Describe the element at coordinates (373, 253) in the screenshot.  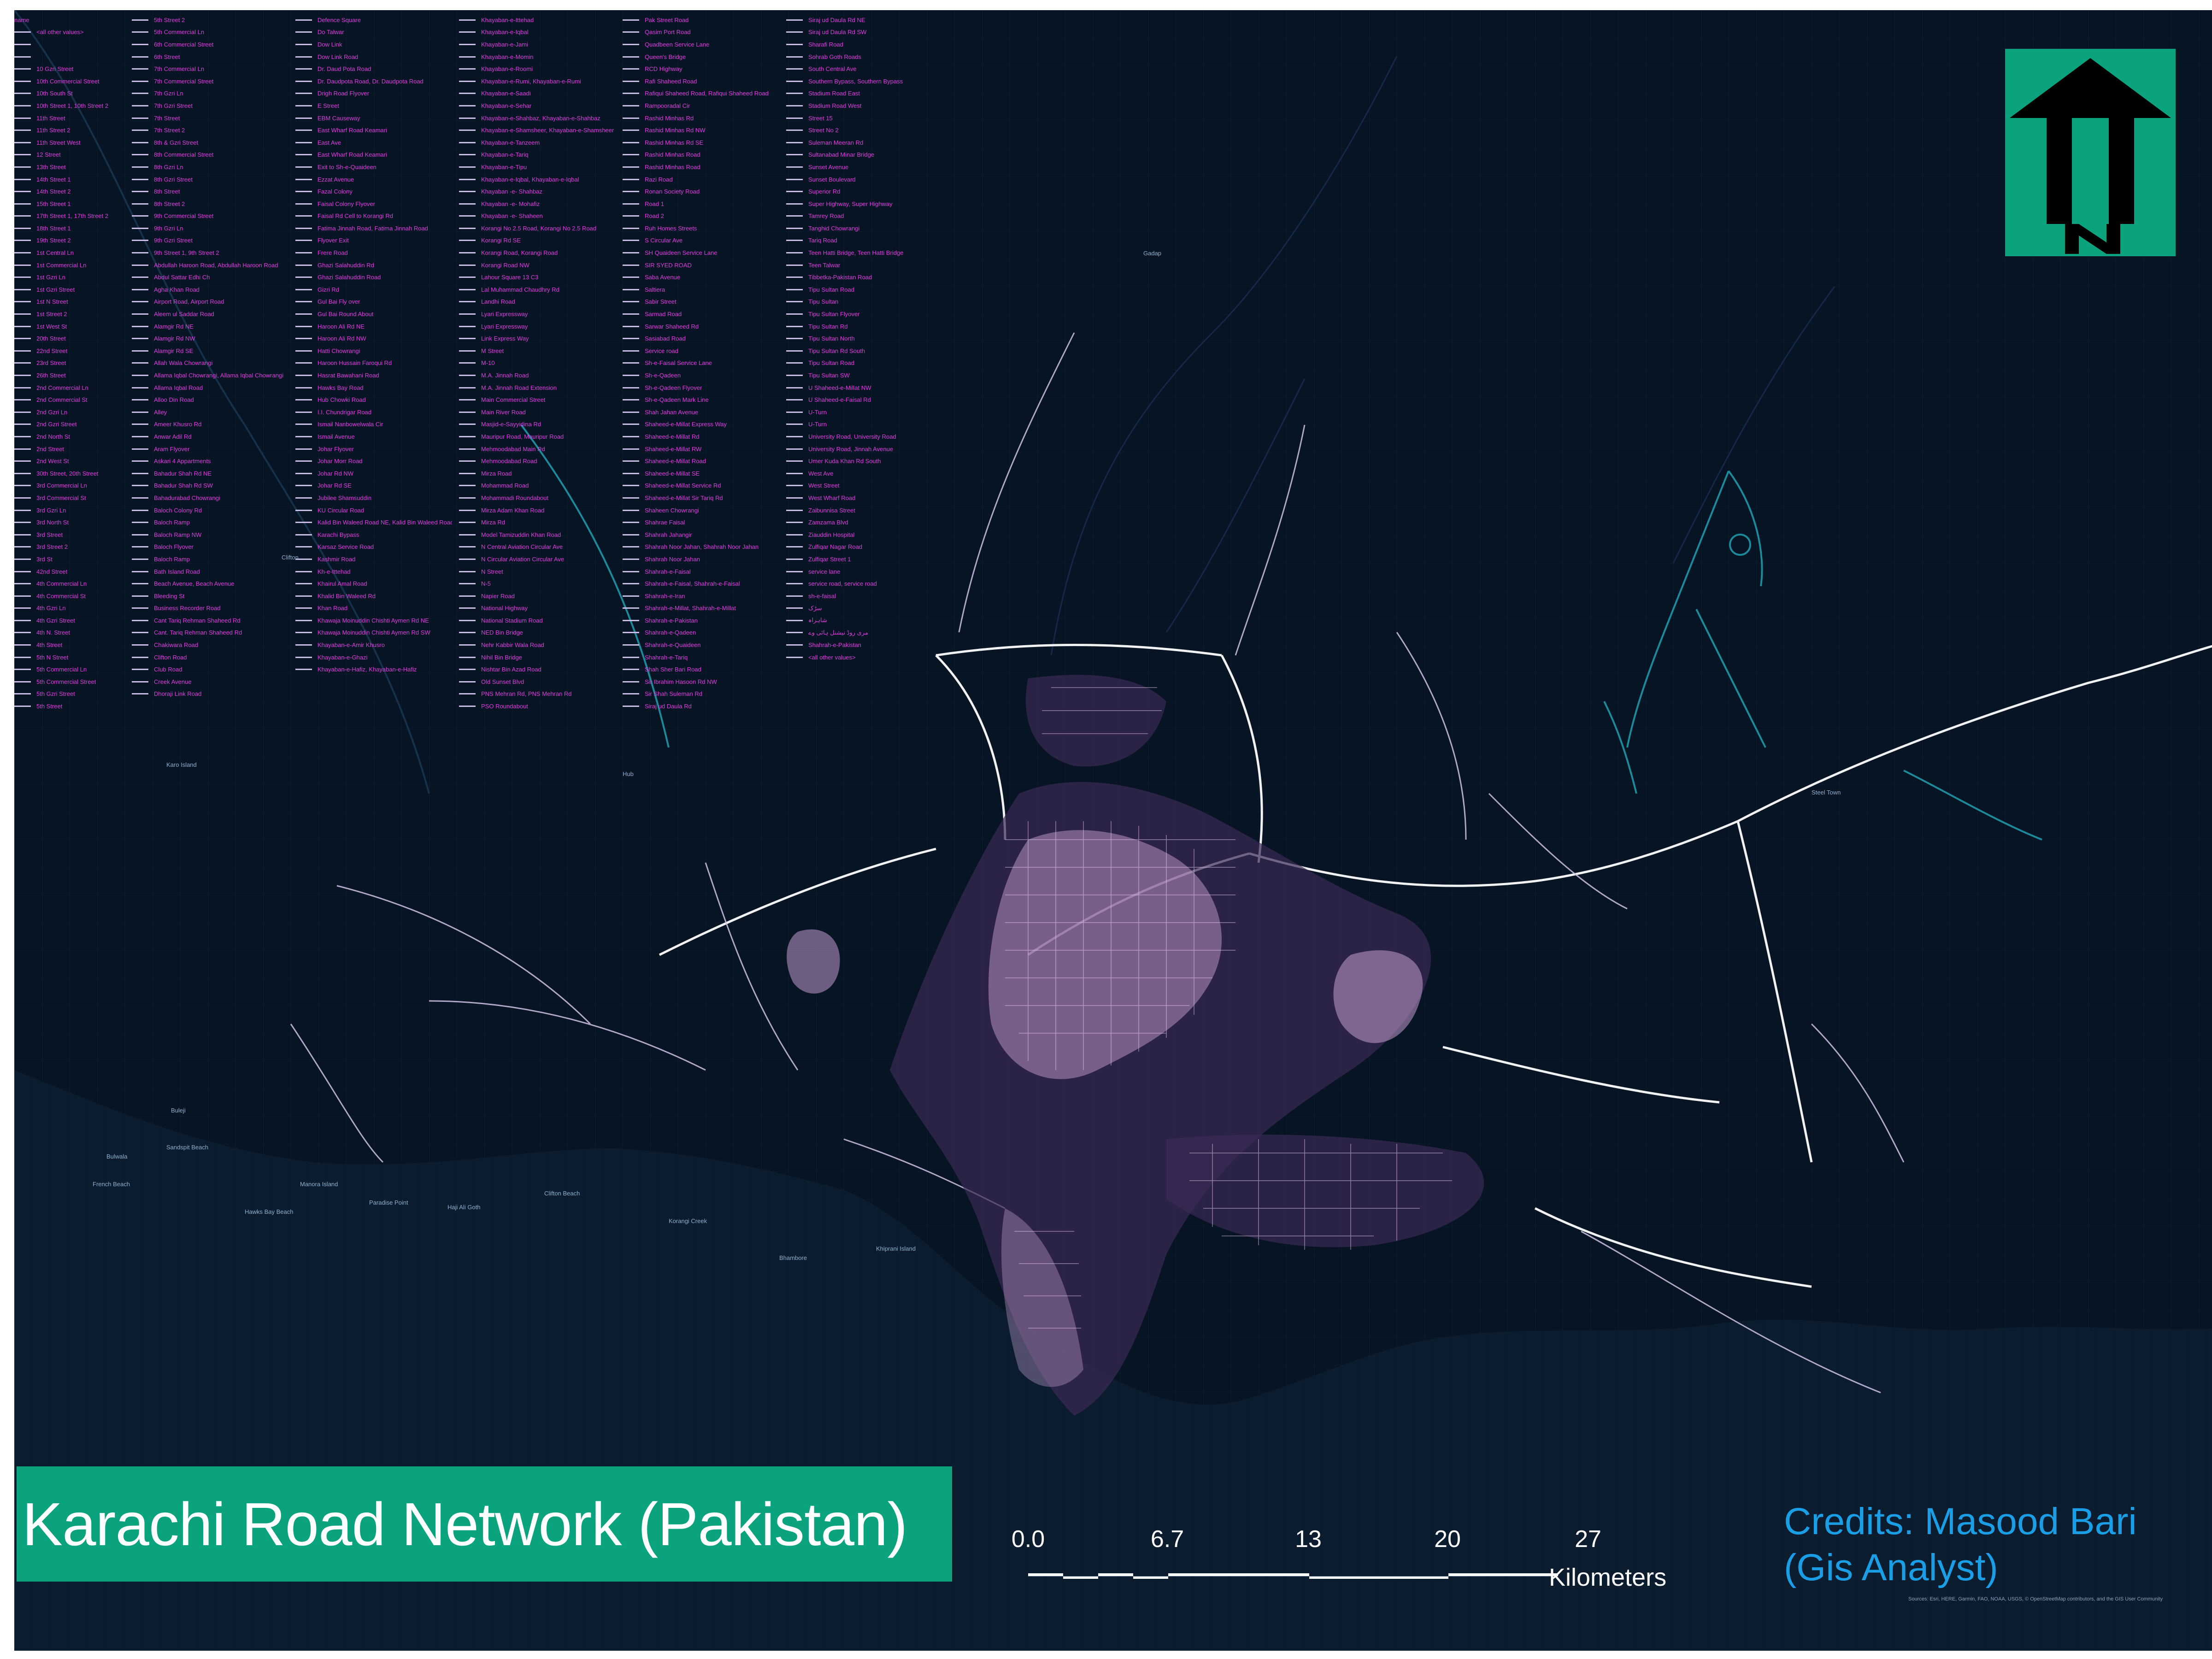
I see `legend-item: Frere Road` at that location.